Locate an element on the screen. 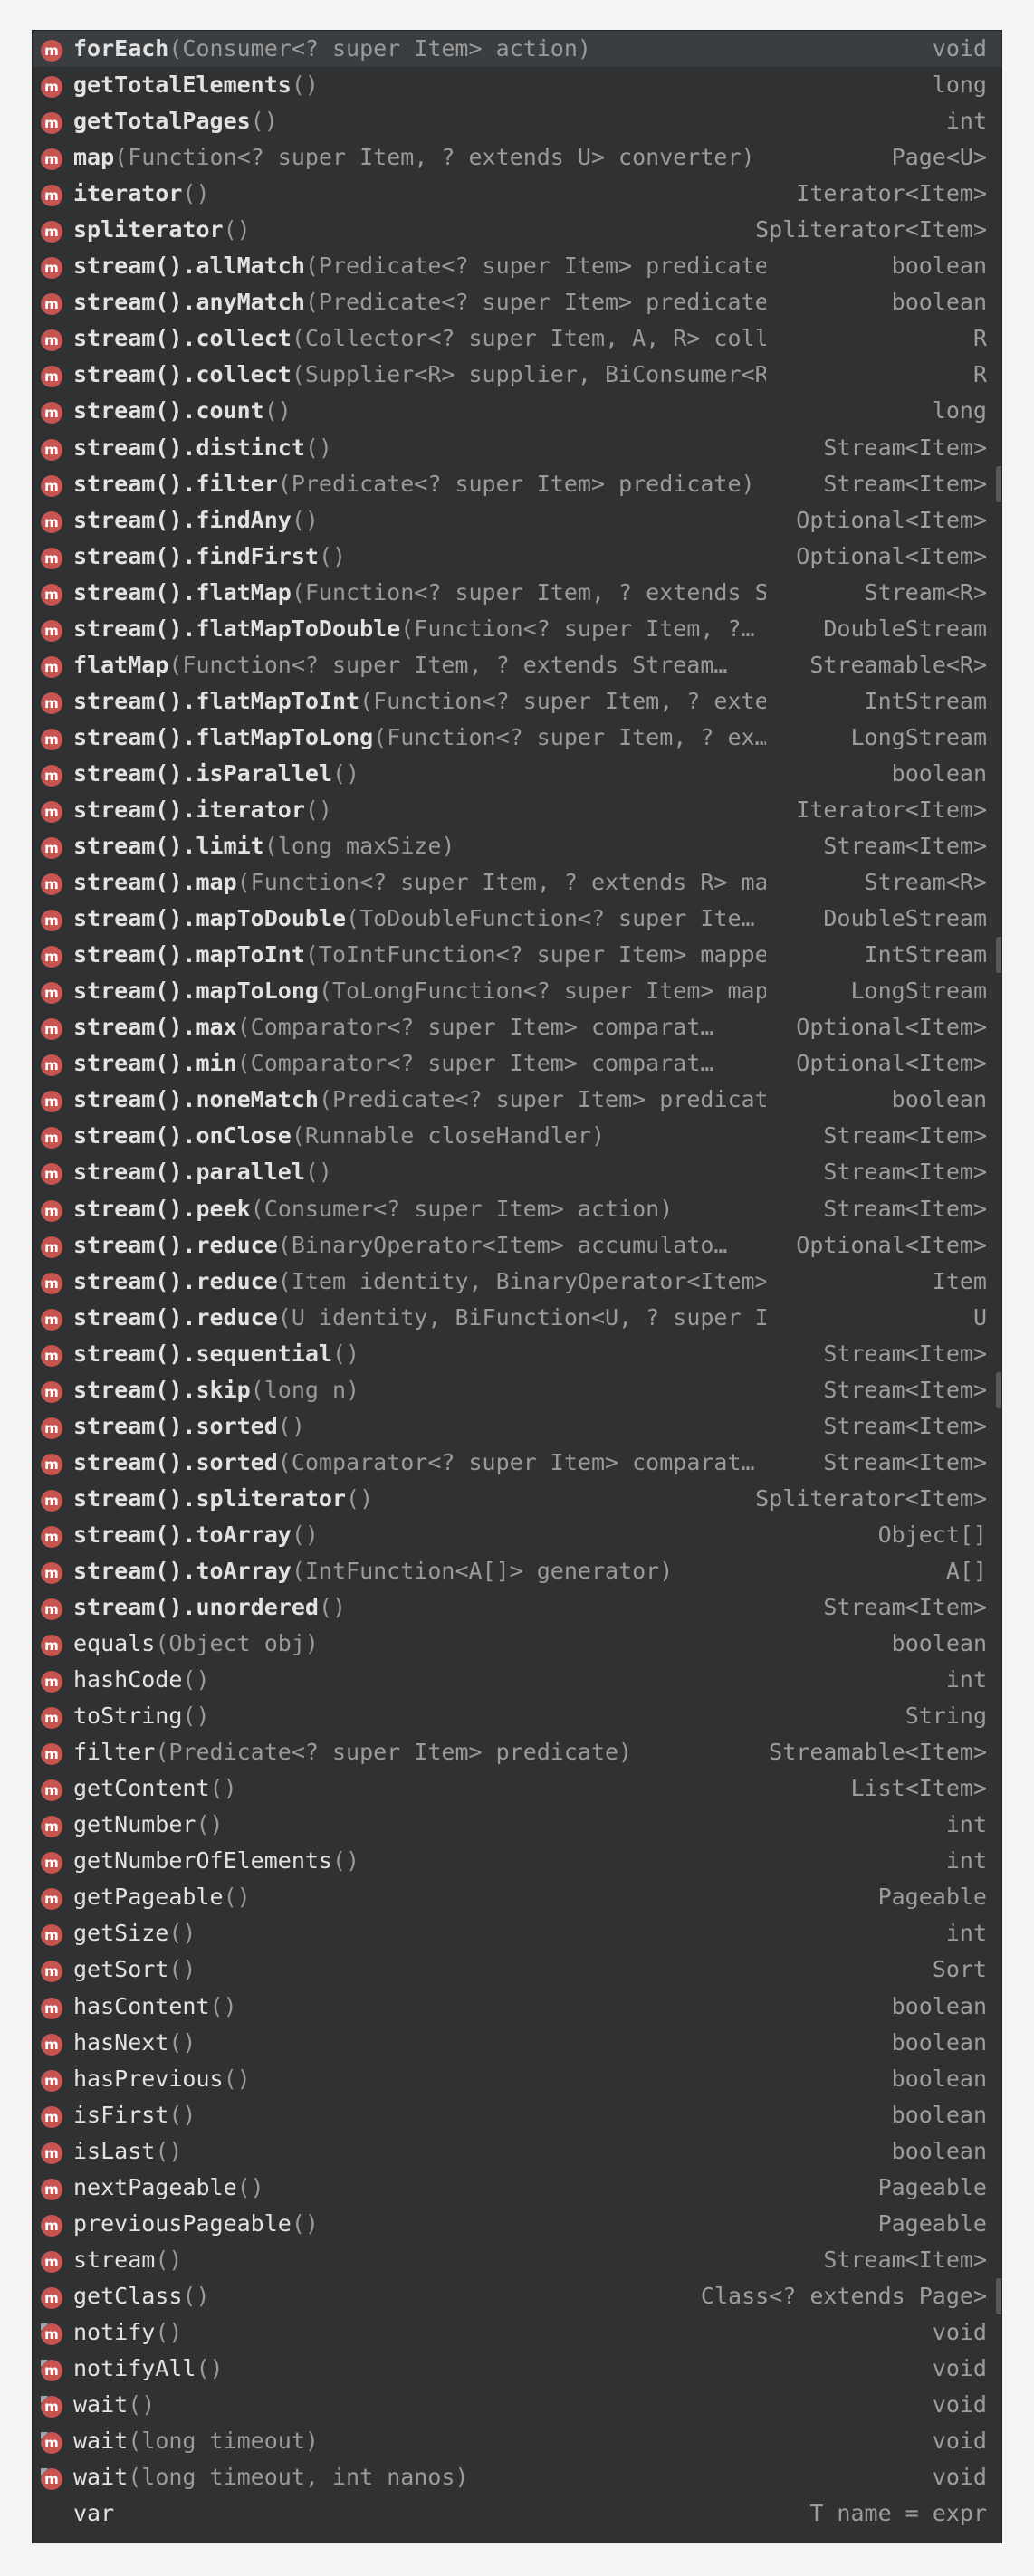  completion-item: m nextPageable() Pageable is located at coordinates (517, 2187).